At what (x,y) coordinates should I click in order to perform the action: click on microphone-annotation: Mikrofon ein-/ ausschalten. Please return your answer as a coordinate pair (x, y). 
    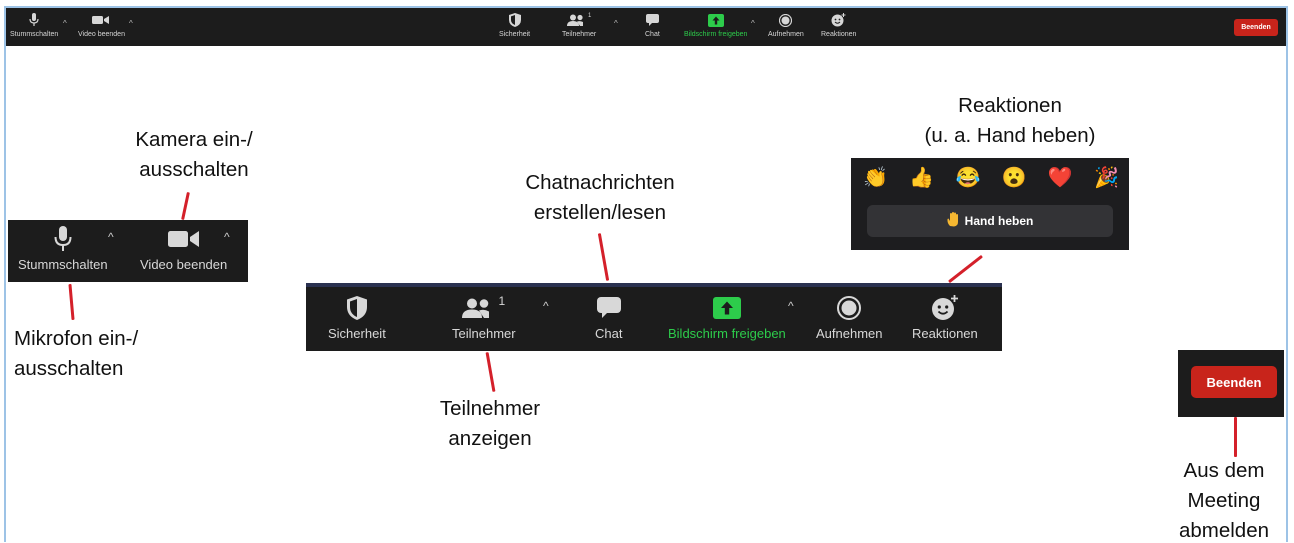
    Looking at the image, I should click on (76, 354).